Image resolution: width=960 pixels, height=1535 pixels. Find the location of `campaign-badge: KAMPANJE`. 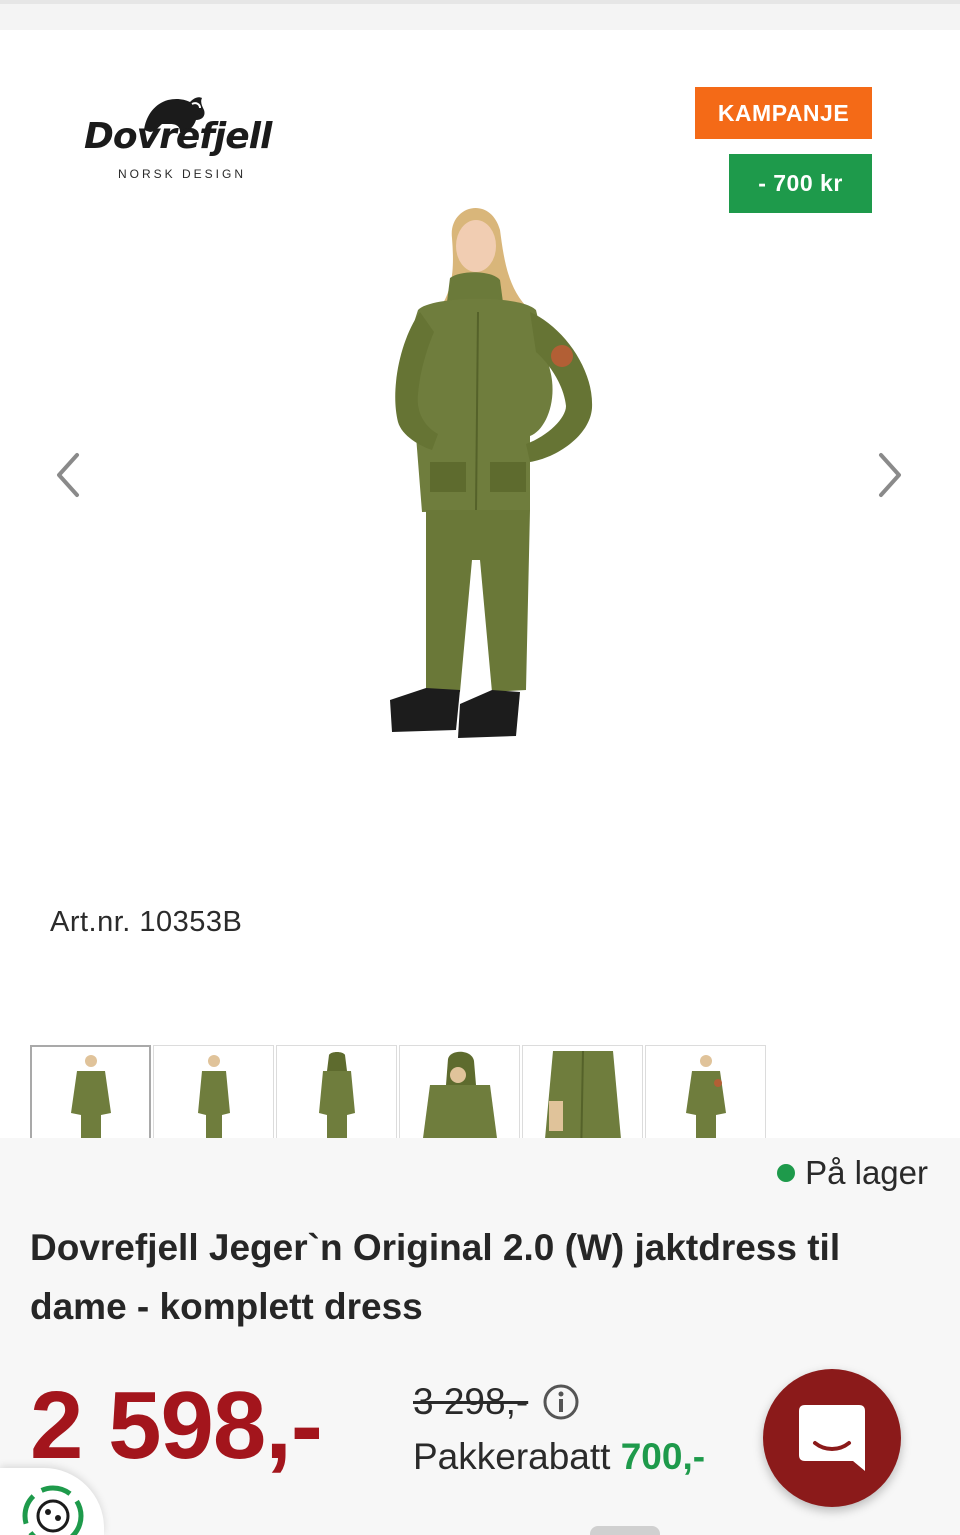

campaign-badge: KAMPANJE is located at coordinates (783, 113).